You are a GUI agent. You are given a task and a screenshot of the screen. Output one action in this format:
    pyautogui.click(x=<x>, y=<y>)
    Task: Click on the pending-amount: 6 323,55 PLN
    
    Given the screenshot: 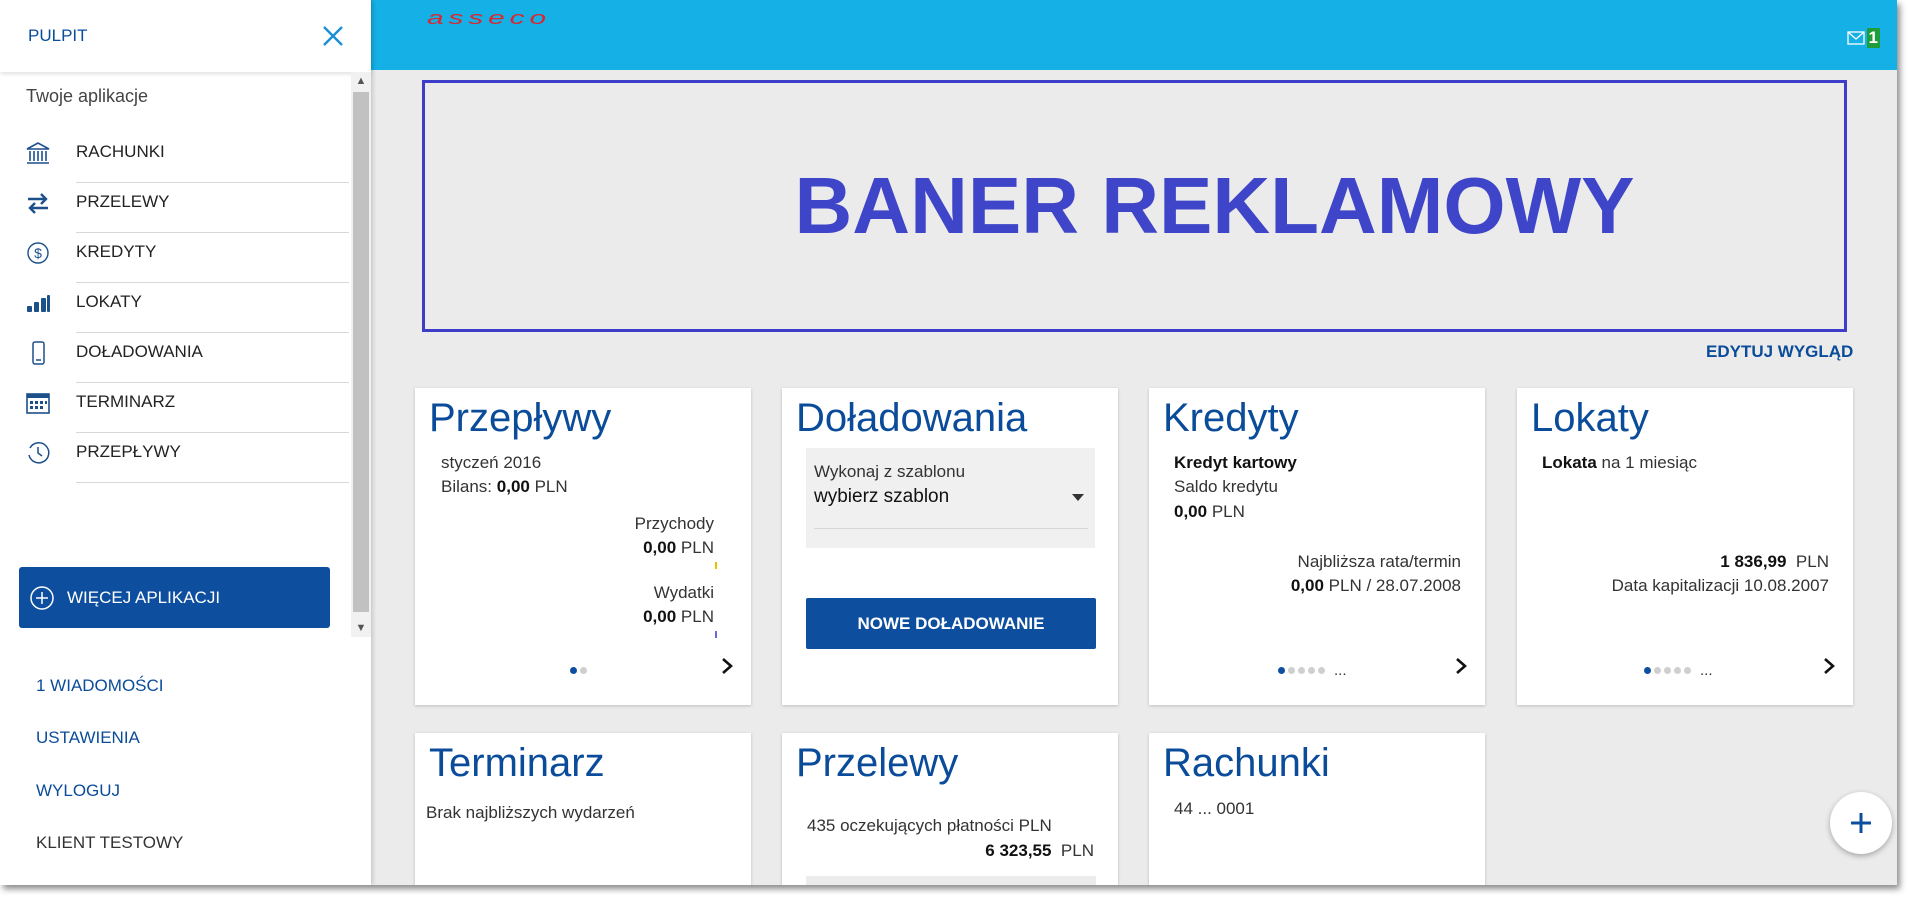 What is the action you would take?
    pyautogui.click(x=1039, y=851)
    